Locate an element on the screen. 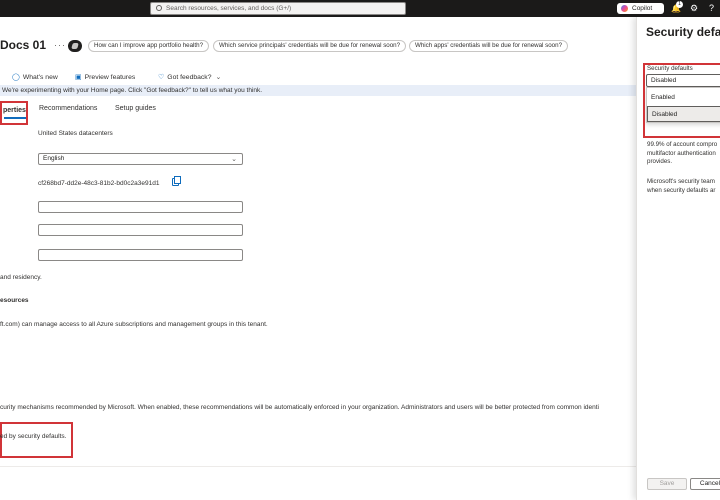 The width and height of the screenshot is (720, 500). tenant-id: cf268bd7-dd2e-48c3-81b2-bd0c2a3e91d1 is located at coordinates (99, 183).